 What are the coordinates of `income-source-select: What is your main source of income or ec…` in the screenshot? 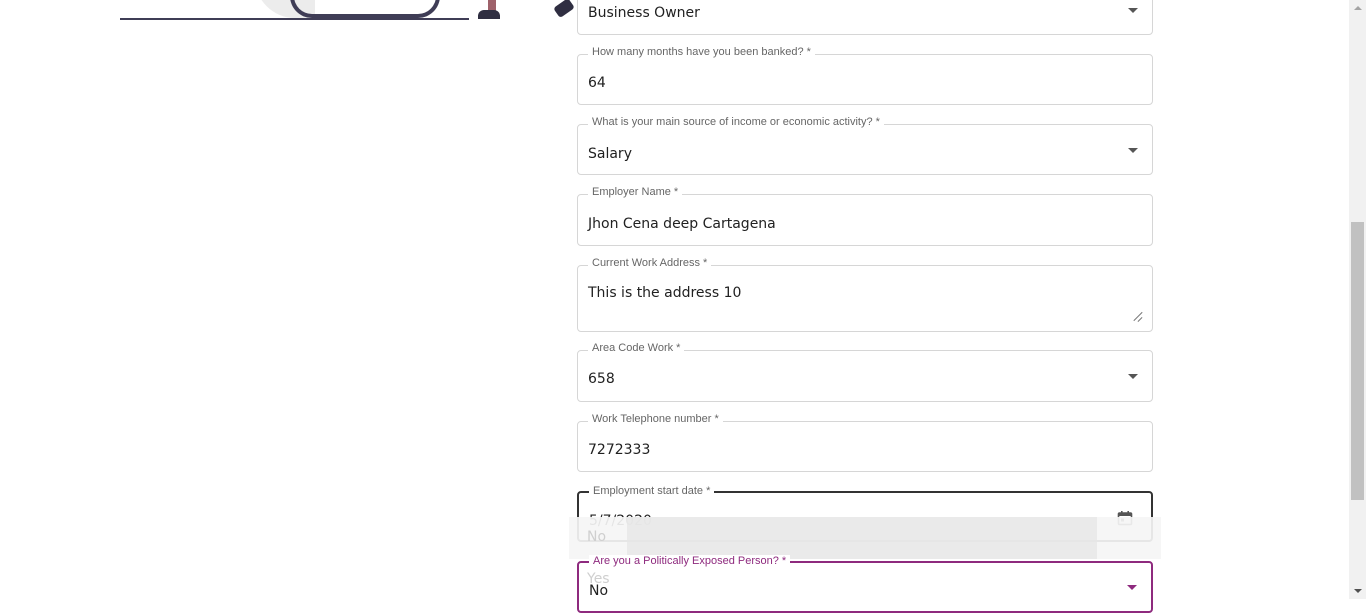 It's located at (865, 145).